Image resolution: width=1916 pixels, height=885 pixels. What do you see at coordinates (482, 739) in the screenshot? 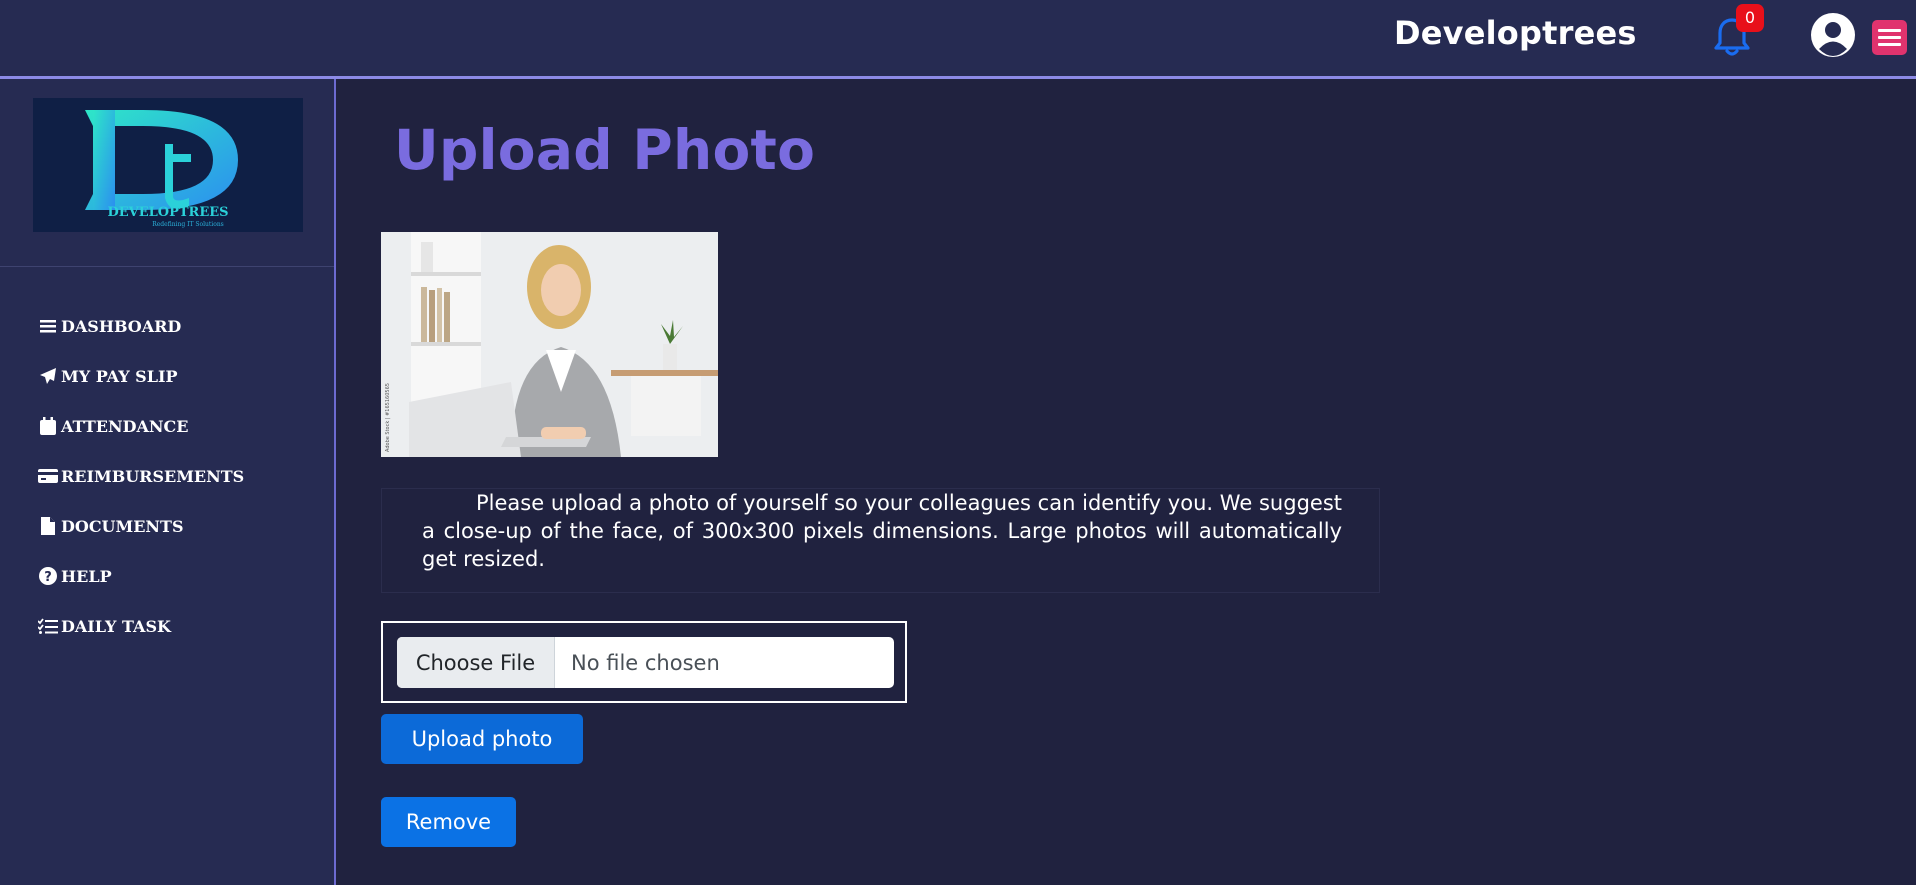
I see `upload-photo-button: Upload photo` at bounding box center [482, 739].